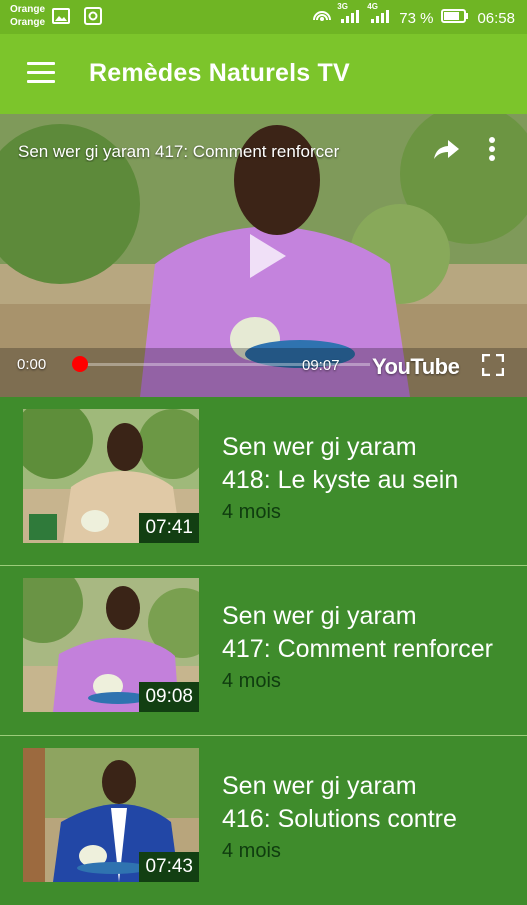 This screenshot has width=527, height=905. Describe the element at coordinates (321, 365) in the screenshot. I see `video-duration: 09:07` at that location.